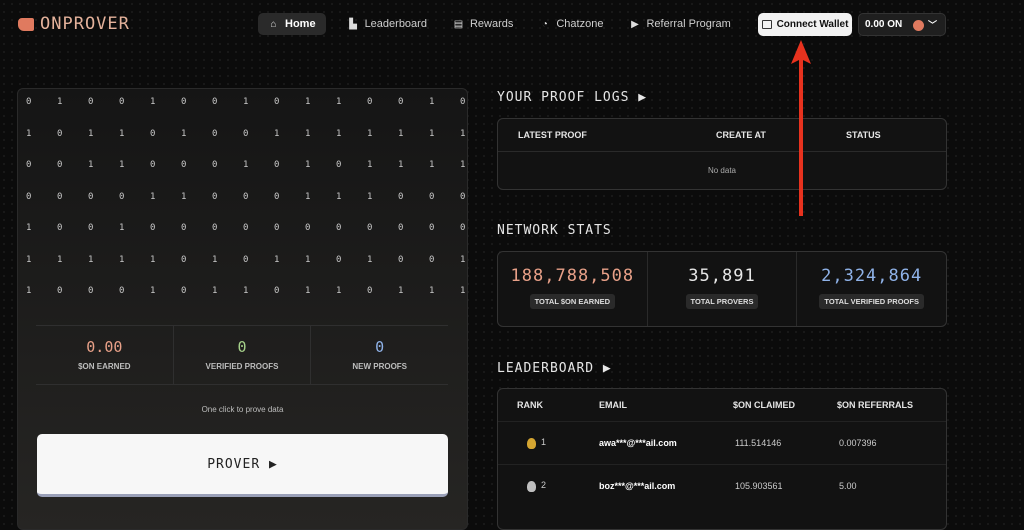 The height and width of the screenshot is (530, 1024). I want to click on bit-row: 1 0 0 1 0 0 0 0 0 0 0 0 0 0 0, so click(258, 239).